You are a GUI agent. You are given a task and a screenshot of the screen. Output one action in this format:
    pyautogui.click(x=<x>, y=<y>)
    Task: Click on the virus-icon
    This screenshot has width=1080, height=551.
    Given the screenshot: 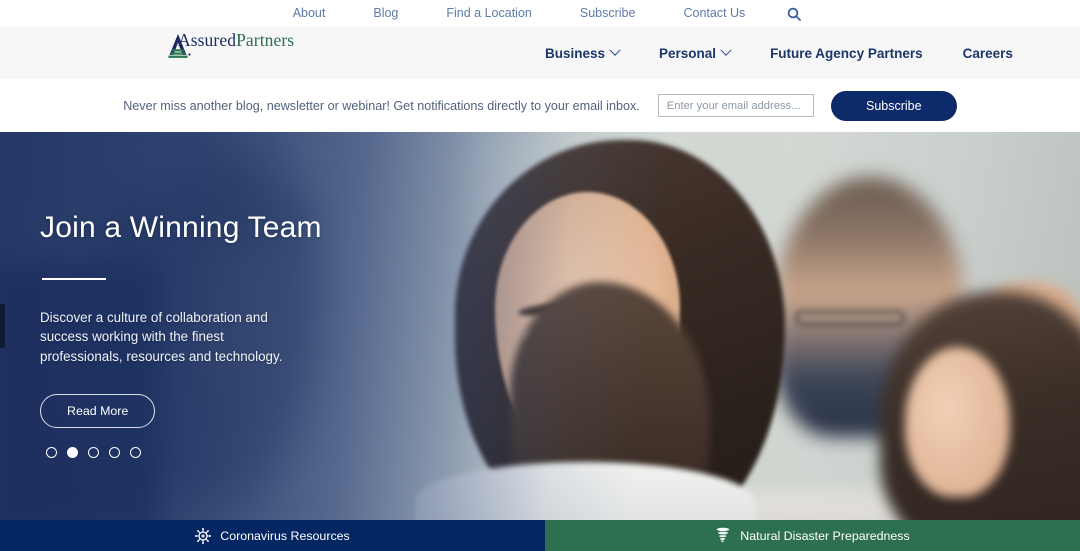 What is the action you would take?
    pyautogui.click(x=203, y=535)
    